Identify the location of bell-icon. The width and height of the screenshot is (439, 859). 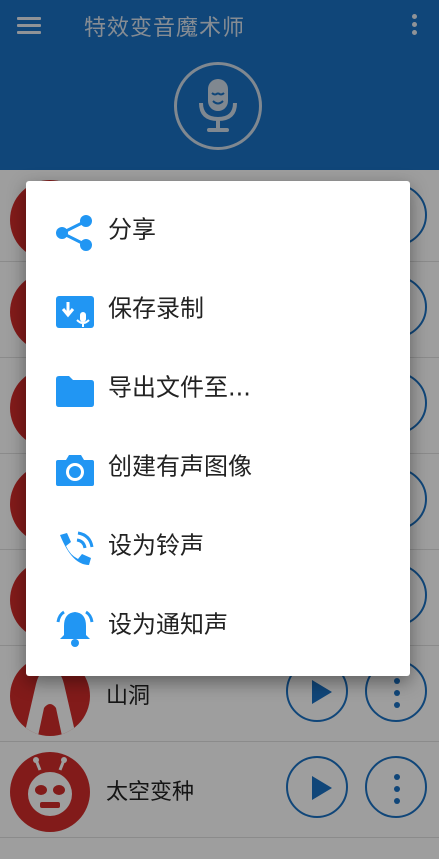
(75, 628).